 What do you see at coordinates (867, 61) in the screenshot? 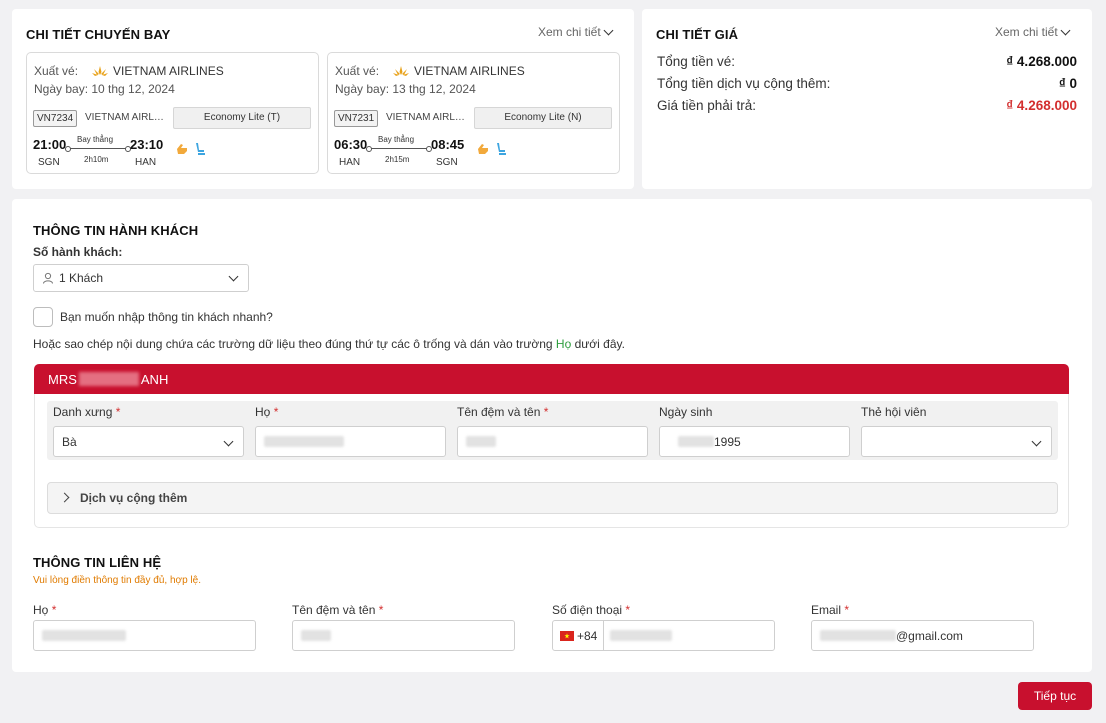
I see `ticket-total-row: Tổng tiền vé: ₫ 4.268.000` at bounding box center [867, 61].